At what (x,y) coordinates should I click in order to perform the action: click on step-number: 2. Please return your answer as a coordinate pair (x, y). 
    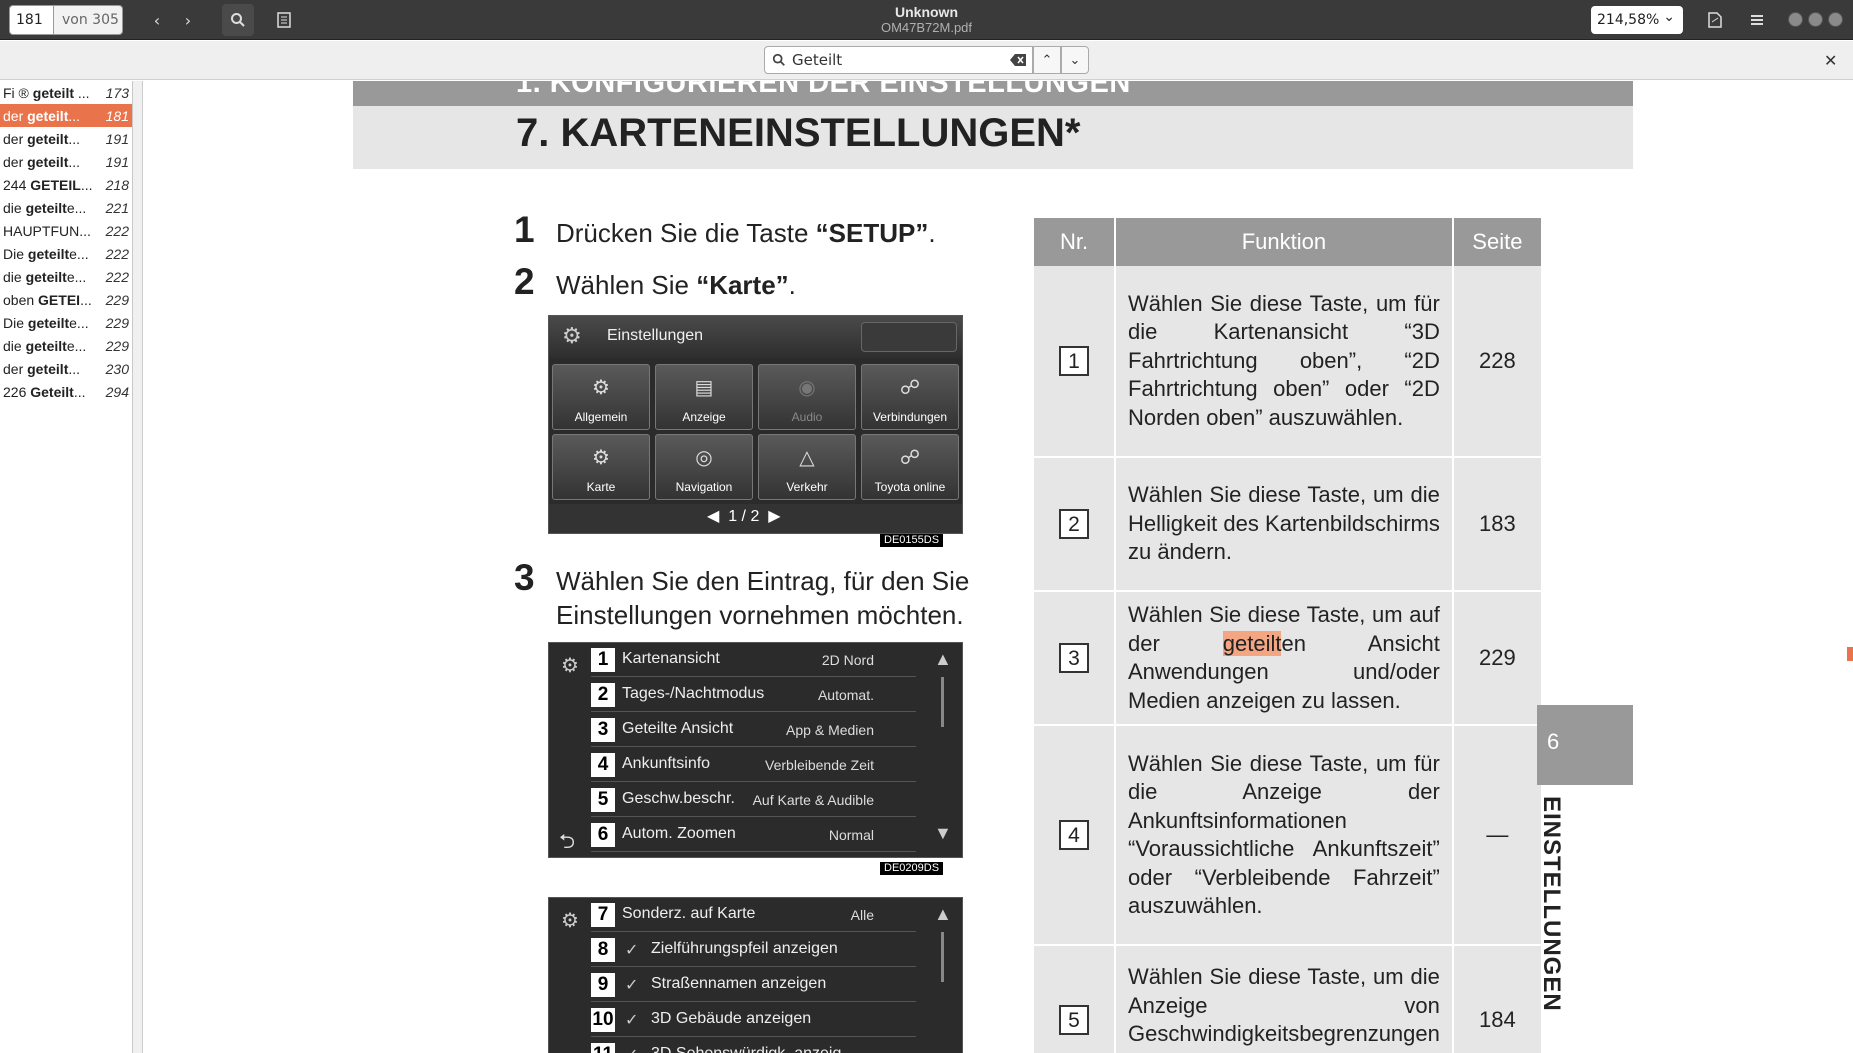
    Looking at the image, I should click on (524, 281).